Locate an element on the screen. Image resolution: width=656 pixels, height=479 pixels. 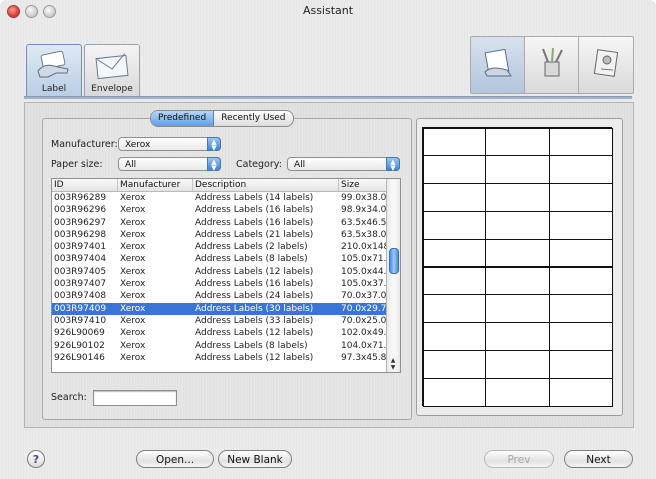
paper-size-value: All is located at coordinates (131, 165).